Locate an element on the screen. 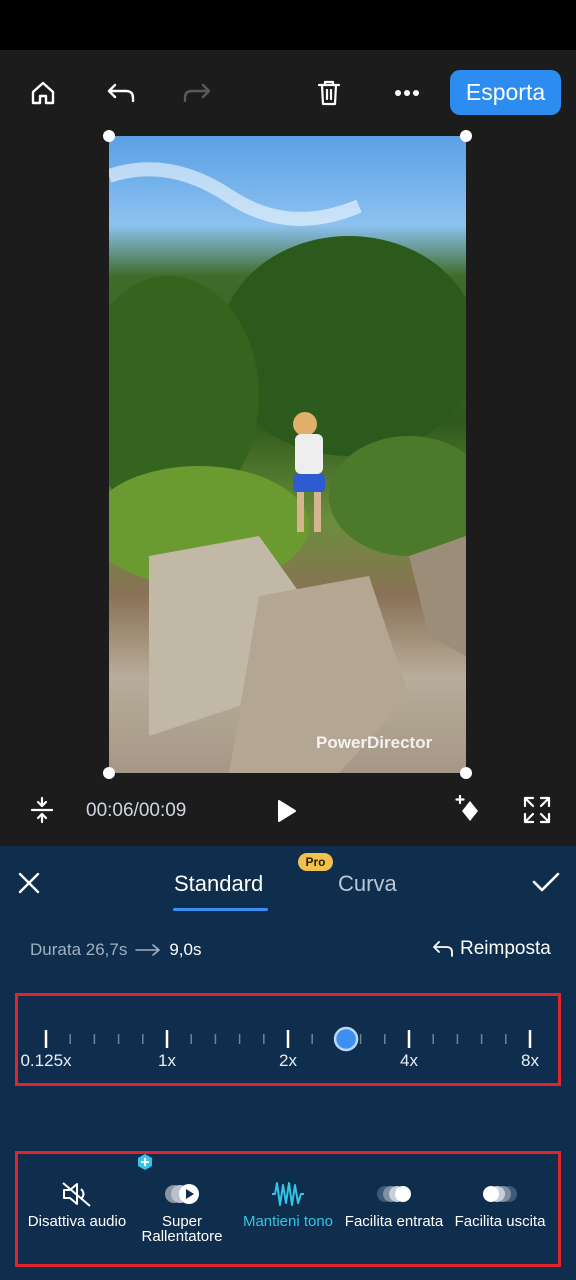 The height and width of the screenshot is (1280, 576). ease-in-option: Facilita entrata is located at coordinates (394, 1204).